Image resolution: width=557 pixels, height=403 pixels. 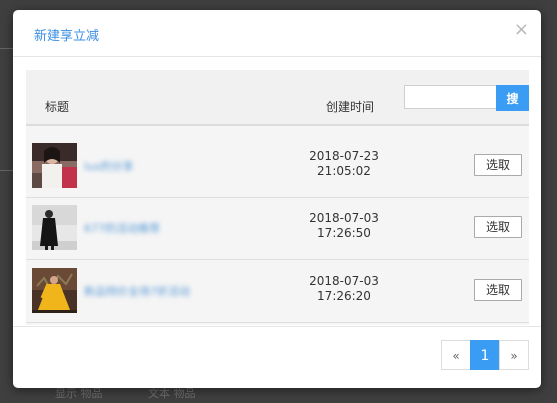 I want to click on pagination-page-current: 1, so click(x=485, y=355).